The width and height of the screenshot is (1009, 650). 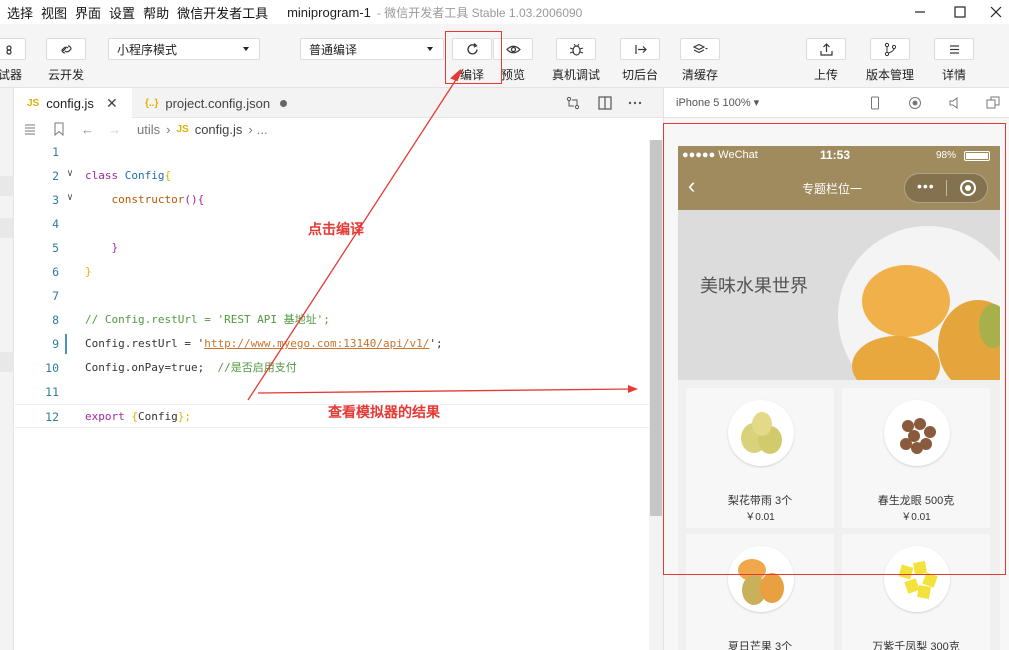 What do you see at coordinates (55, 272) in the screenshot?
I see `line-number: 6` at bounding box center [55, 272].